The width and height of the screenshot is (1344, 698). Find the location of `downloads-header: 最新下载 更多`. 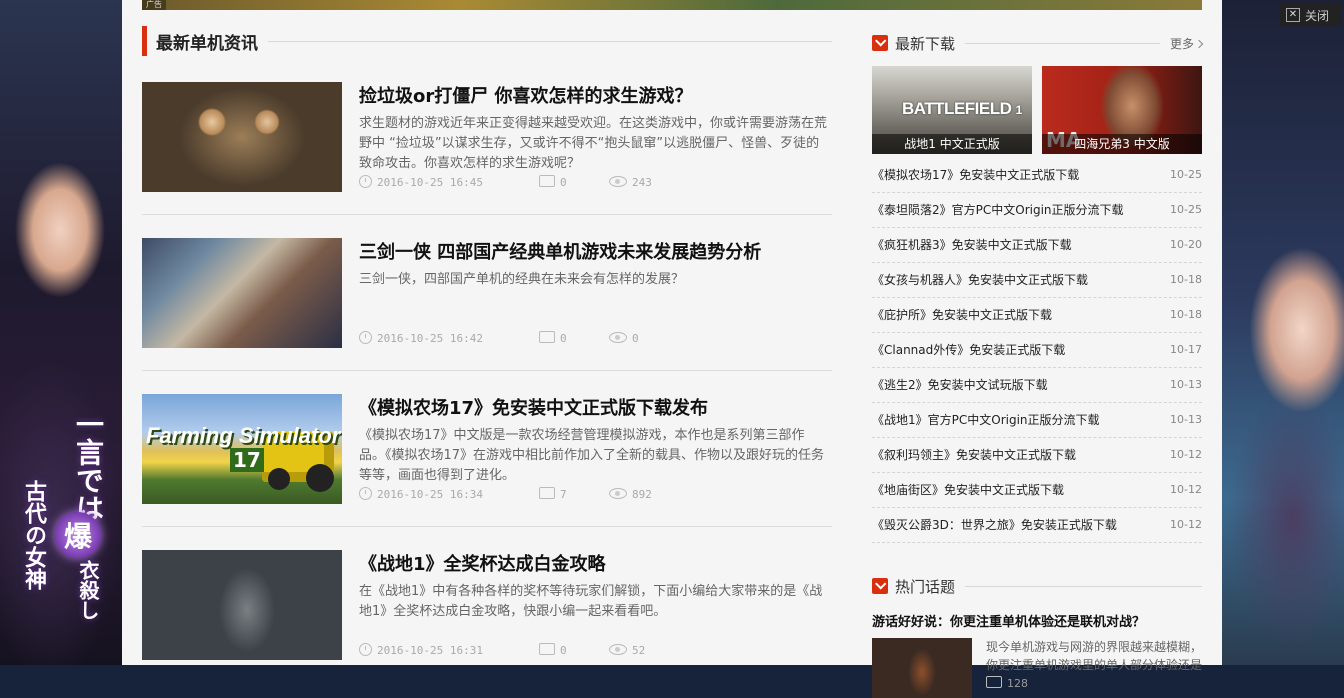

downloads-header: 最新下载 更多 is located at coordinates (1038, 43).